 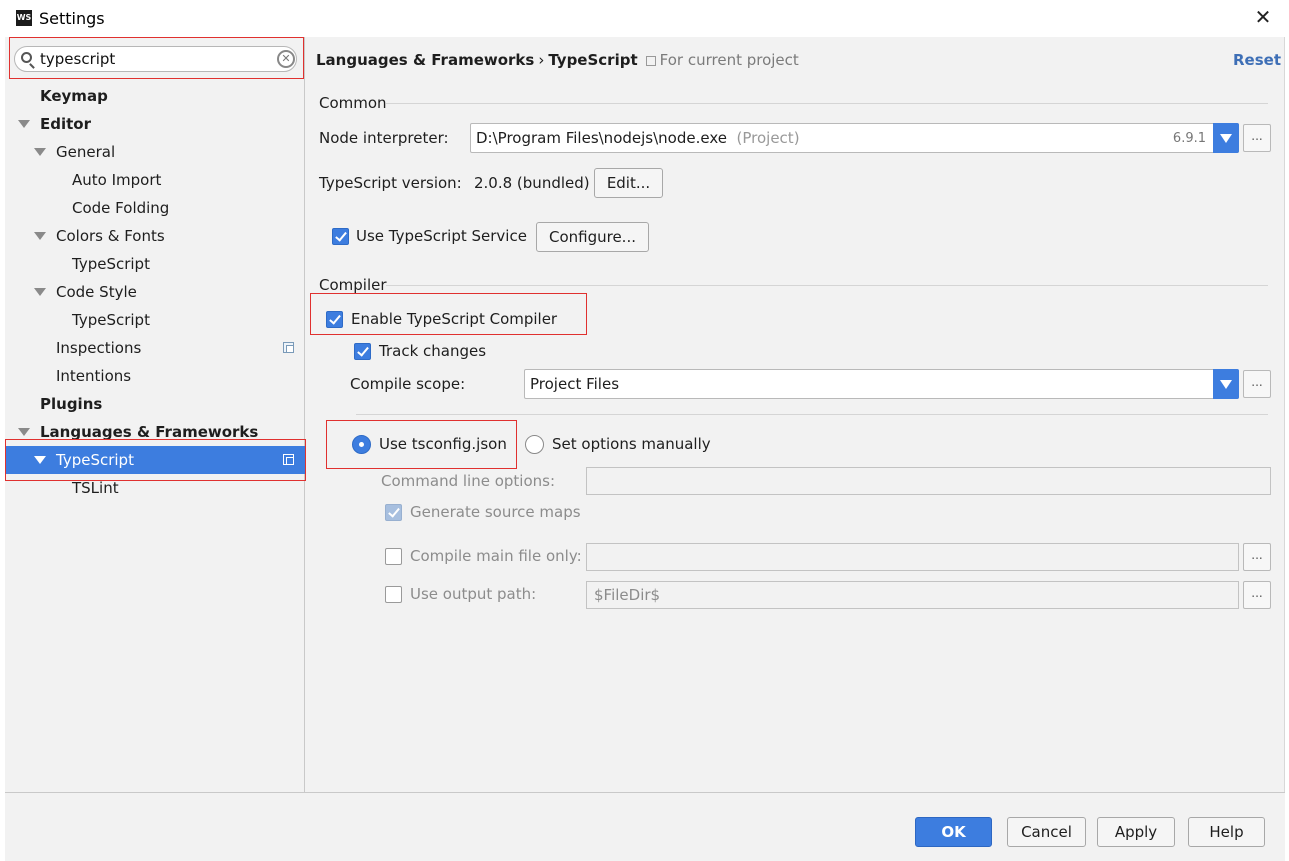 I want to click on tree-item-label: Editor, so click(x=65, y=124).